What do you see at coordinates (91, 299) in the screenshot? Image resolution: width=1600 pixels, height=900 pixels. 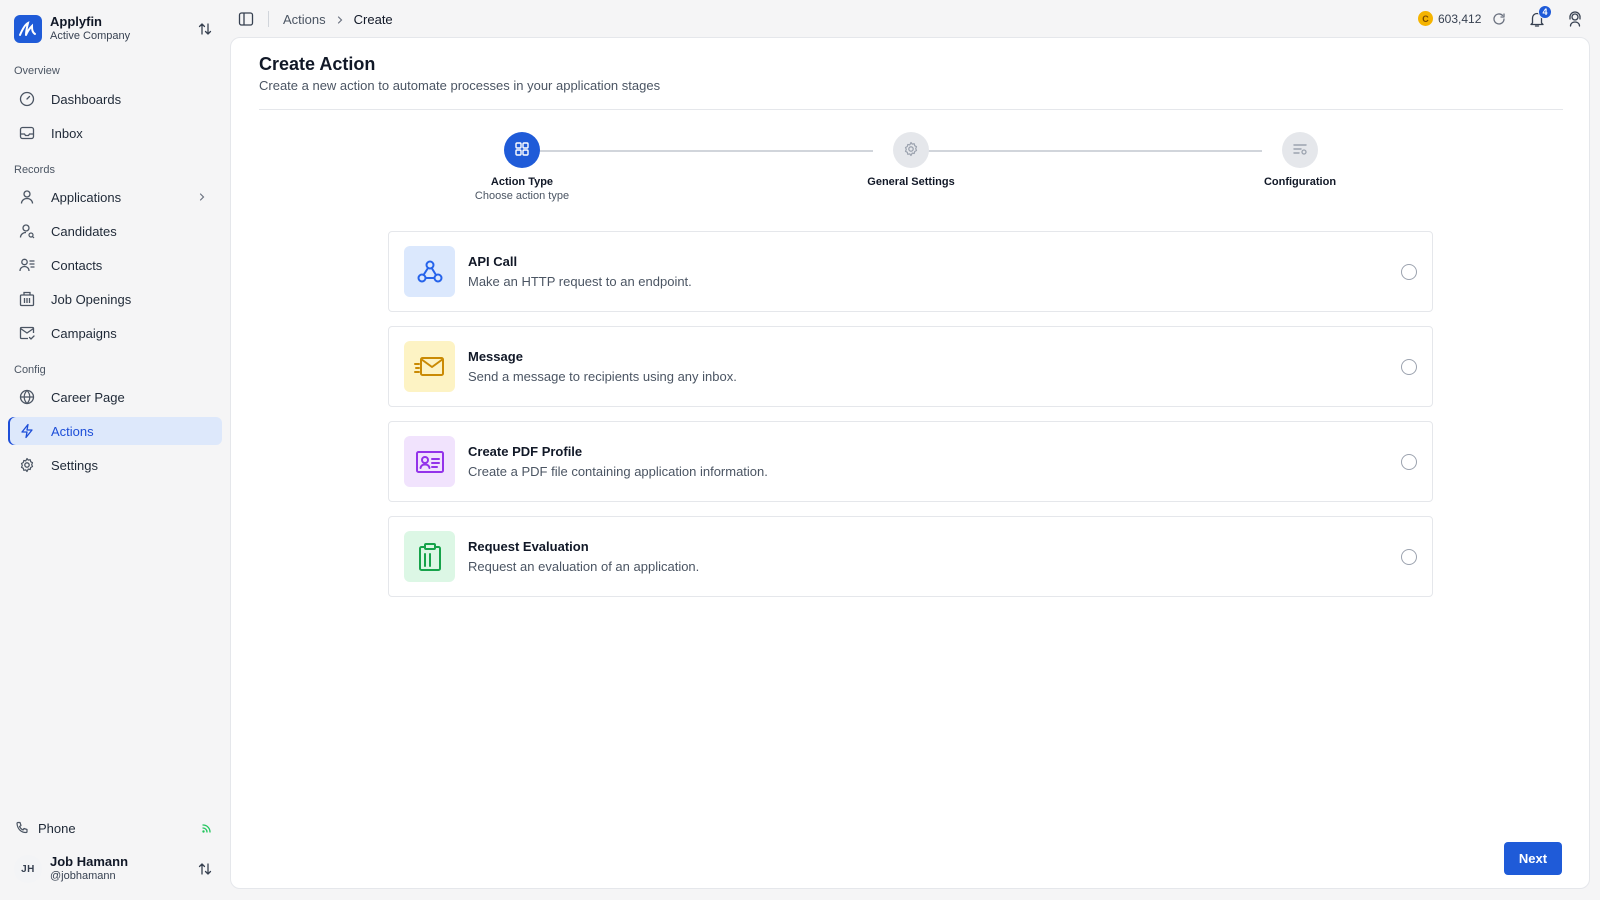 I see `sidebar-item-label: Job Openings` at bounding box center [91, 299].